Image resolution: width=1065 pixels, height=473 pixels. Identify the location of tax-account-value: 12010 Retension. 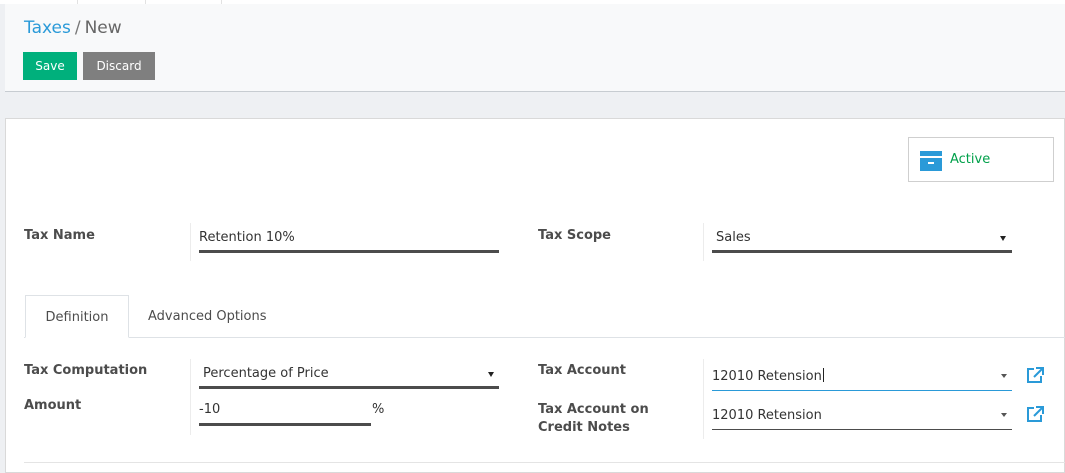
(767, 376).